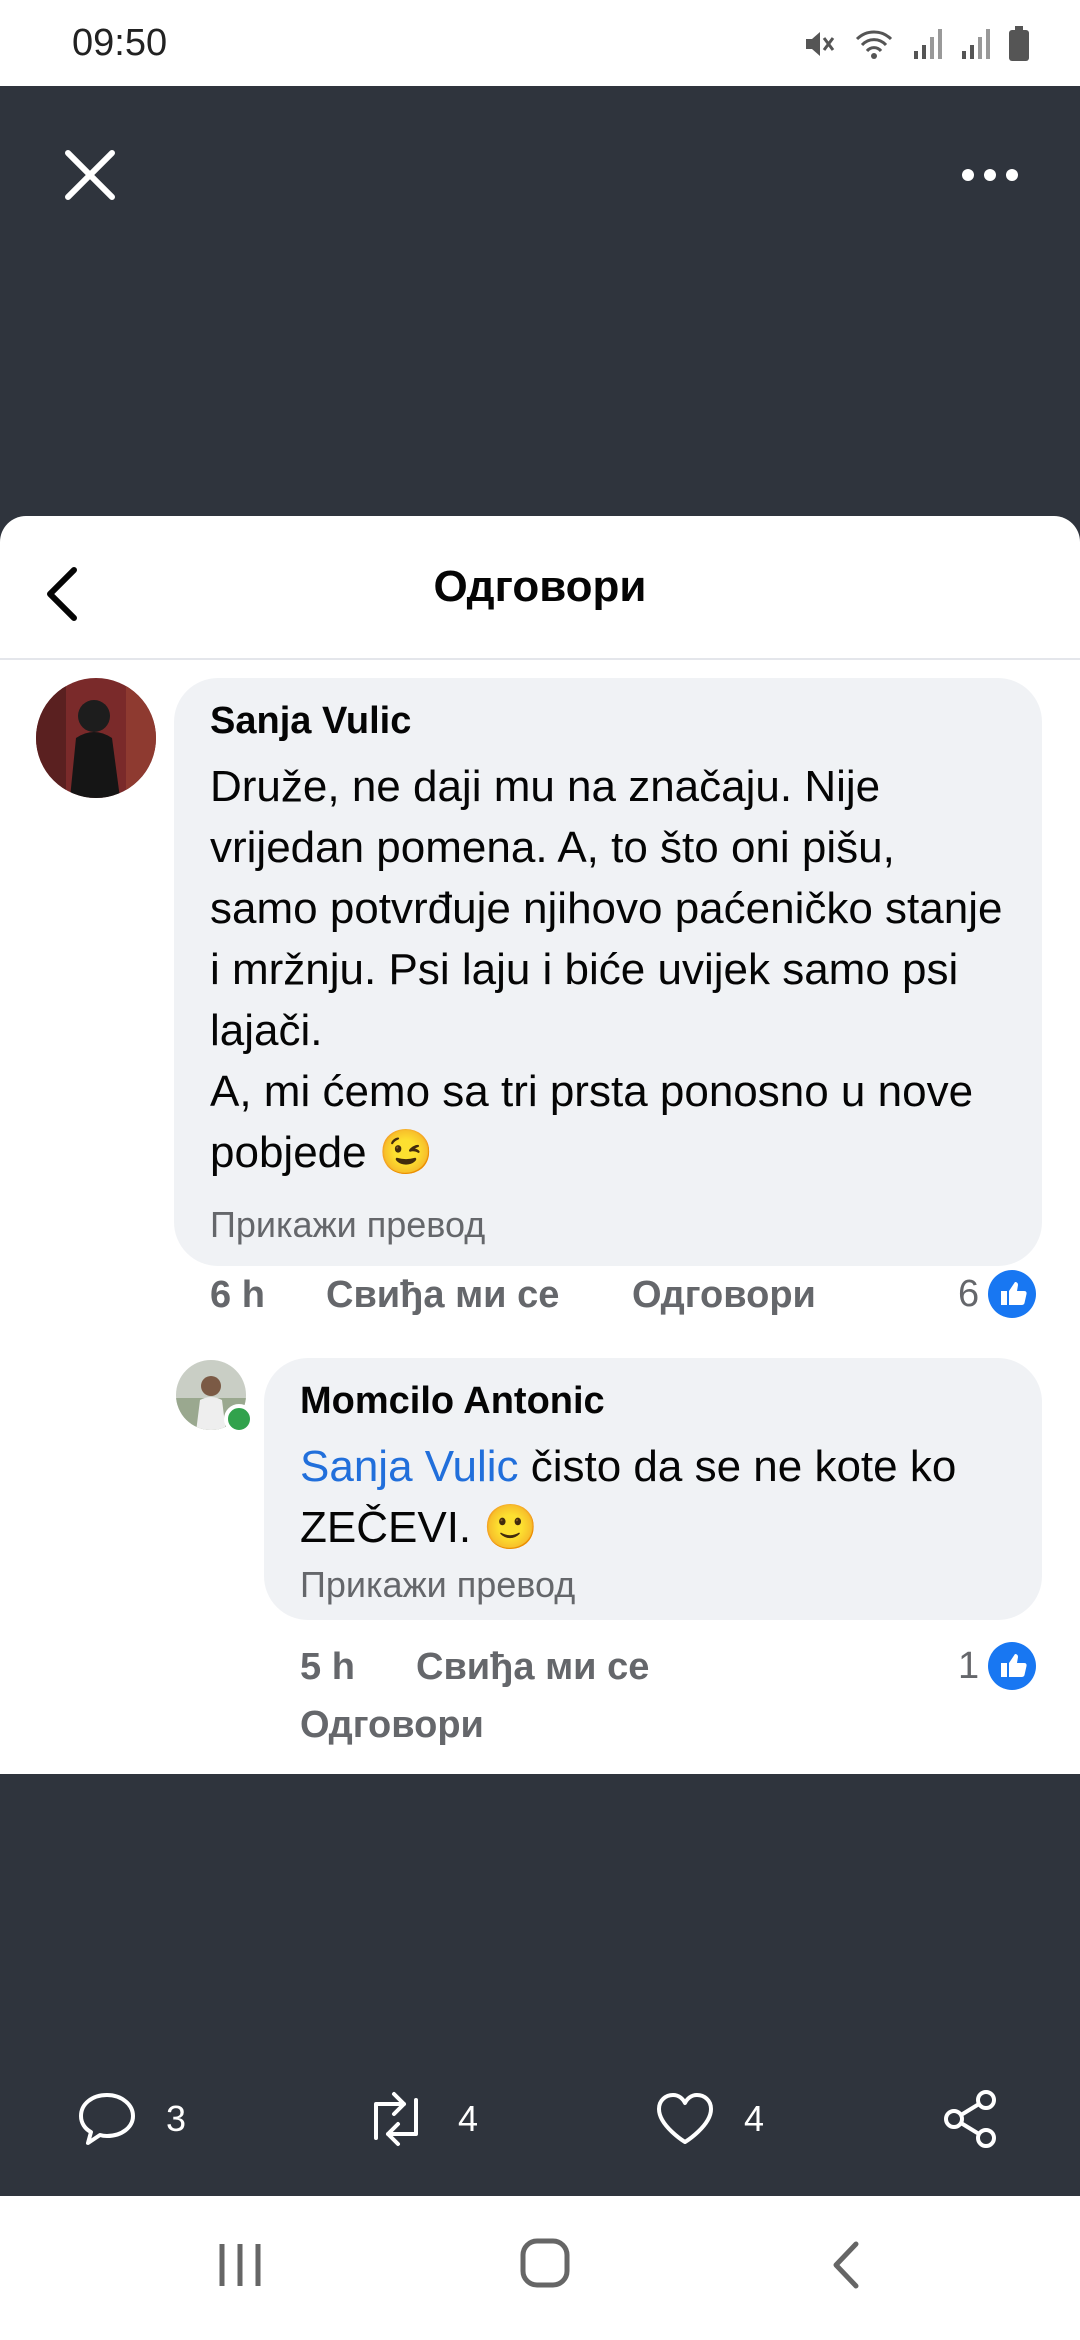 This screenshot has height=2340, width=1080. I want to click on avatar-image, so click(96, 738).